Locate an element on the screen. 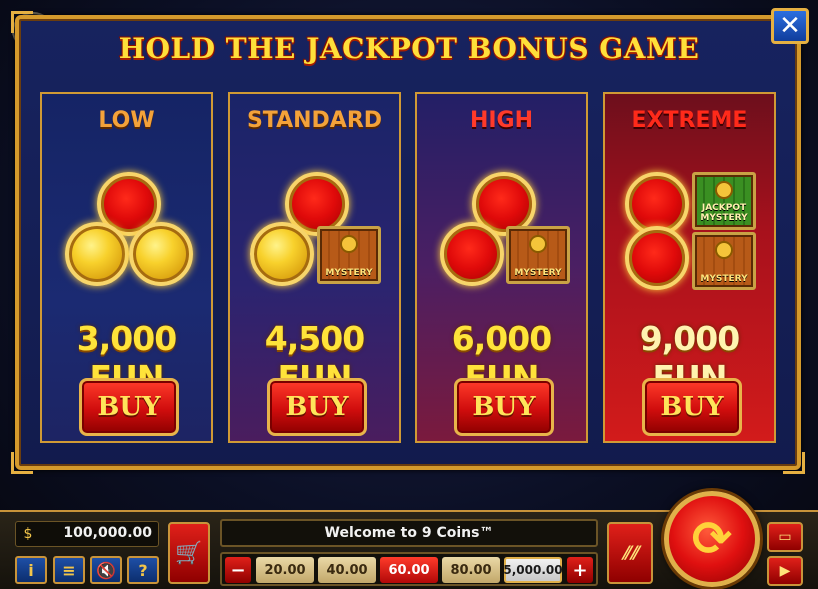  tier-card-high: HIGH MYSTERY 6,000 FUN BUY is located at coordinates (501, 267).